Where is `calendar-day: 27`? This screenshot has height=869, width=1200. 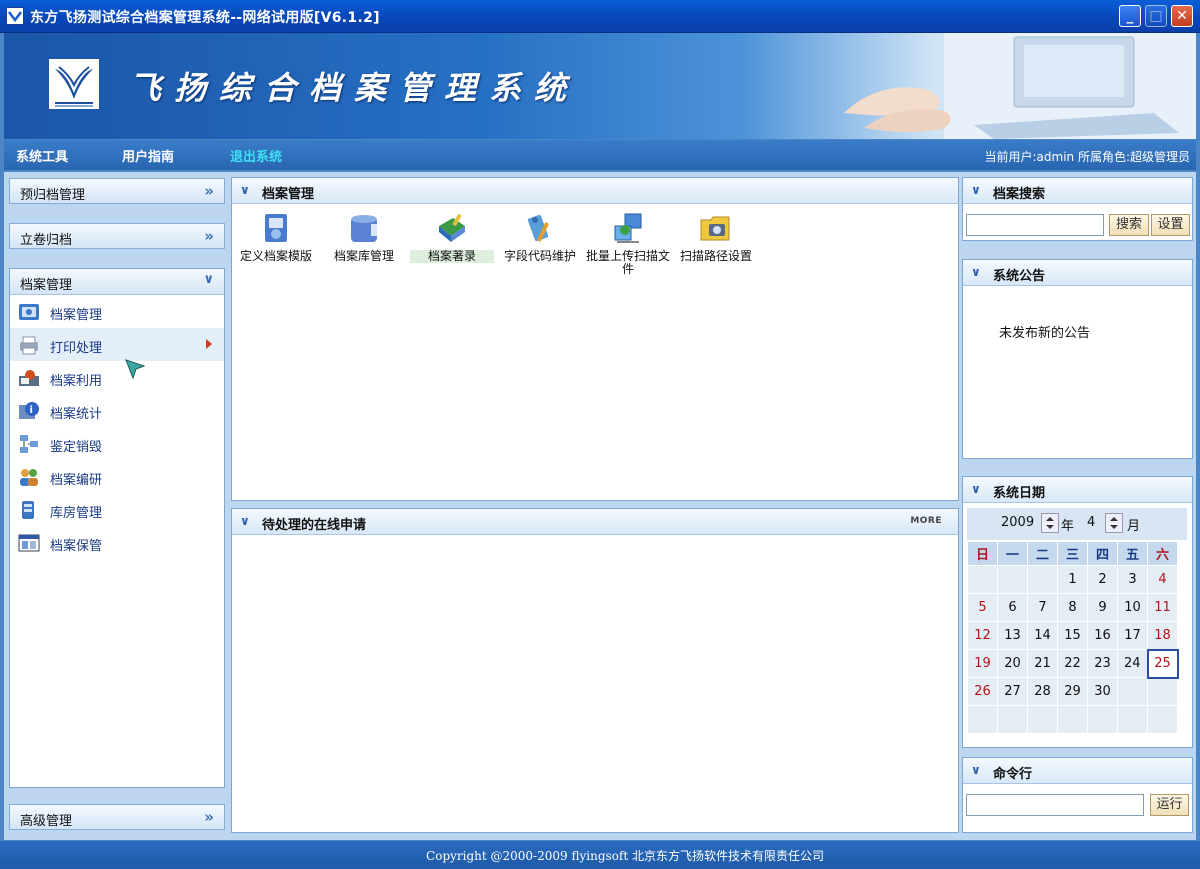 calendar-day: 27 is located at coordinates (1012, 691).